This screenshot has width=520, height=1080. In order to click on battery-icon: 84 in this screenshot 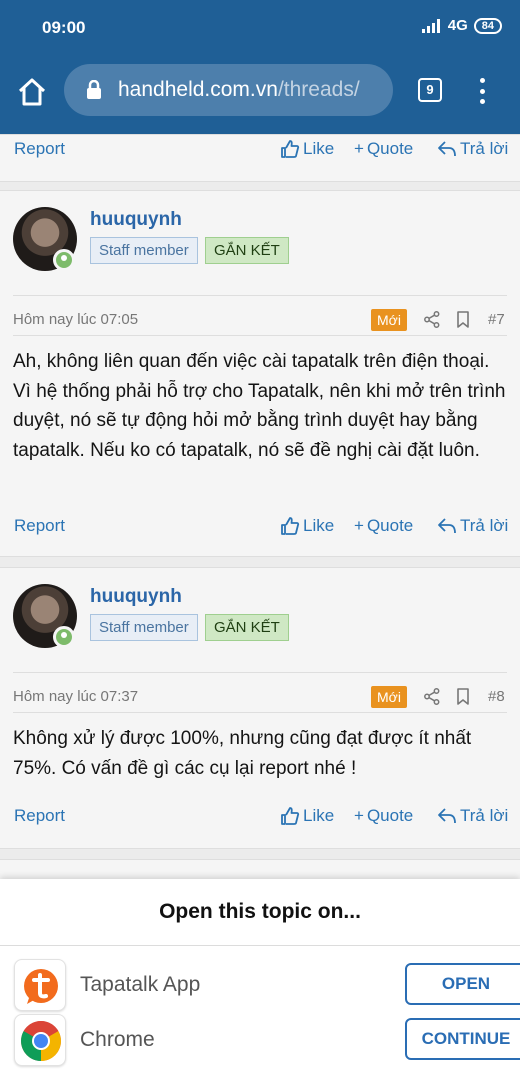, I will do `click(487, 25)`.